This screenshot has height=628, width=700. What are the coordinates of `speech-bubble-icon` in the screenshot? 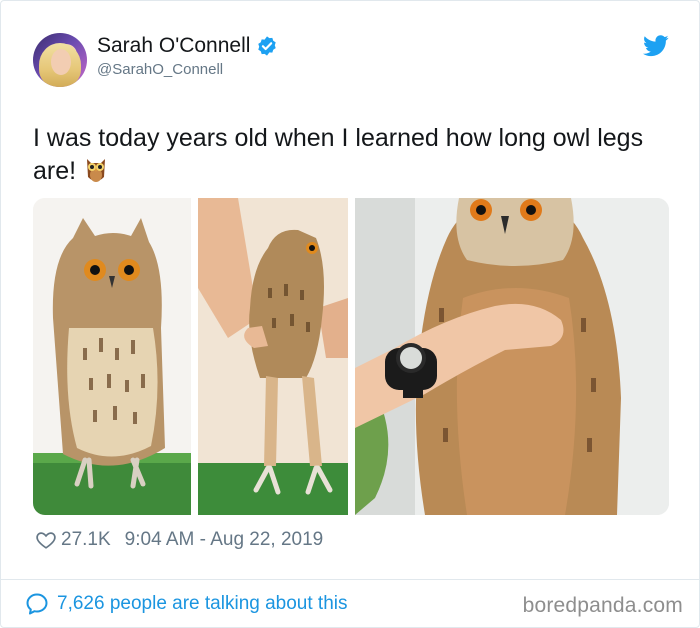 It's located at (37, 604).